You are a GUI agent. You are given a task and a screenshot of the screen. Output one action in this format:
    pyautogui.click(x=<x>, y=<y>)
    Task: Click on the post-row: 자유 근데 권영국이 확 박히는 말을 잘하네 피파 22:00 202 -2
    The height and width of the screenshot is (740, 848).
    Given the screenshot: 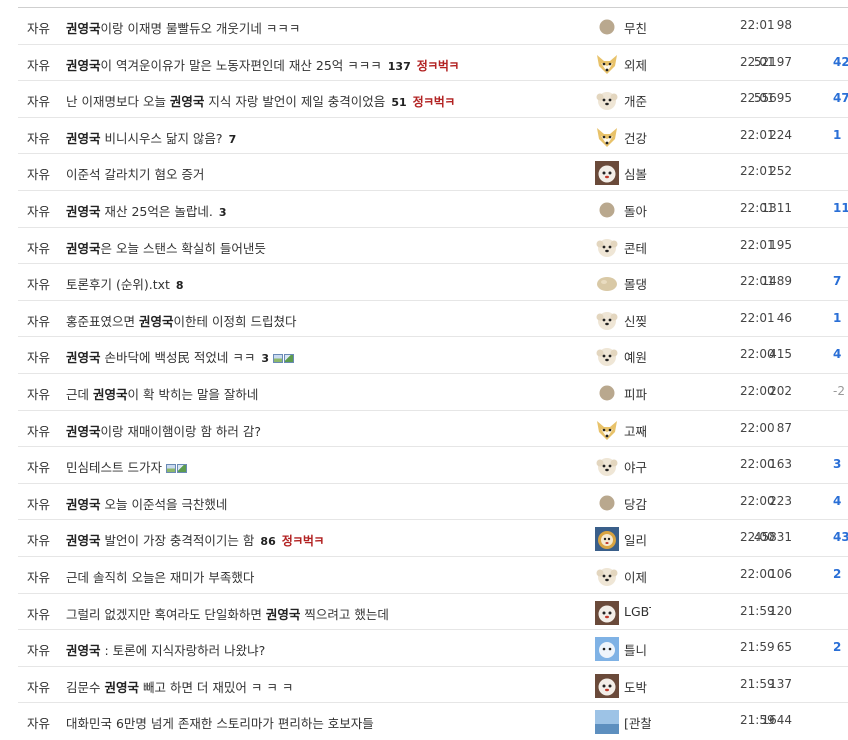 What is the action you would take?
    pyautogui.click(x=433, y=392)
    